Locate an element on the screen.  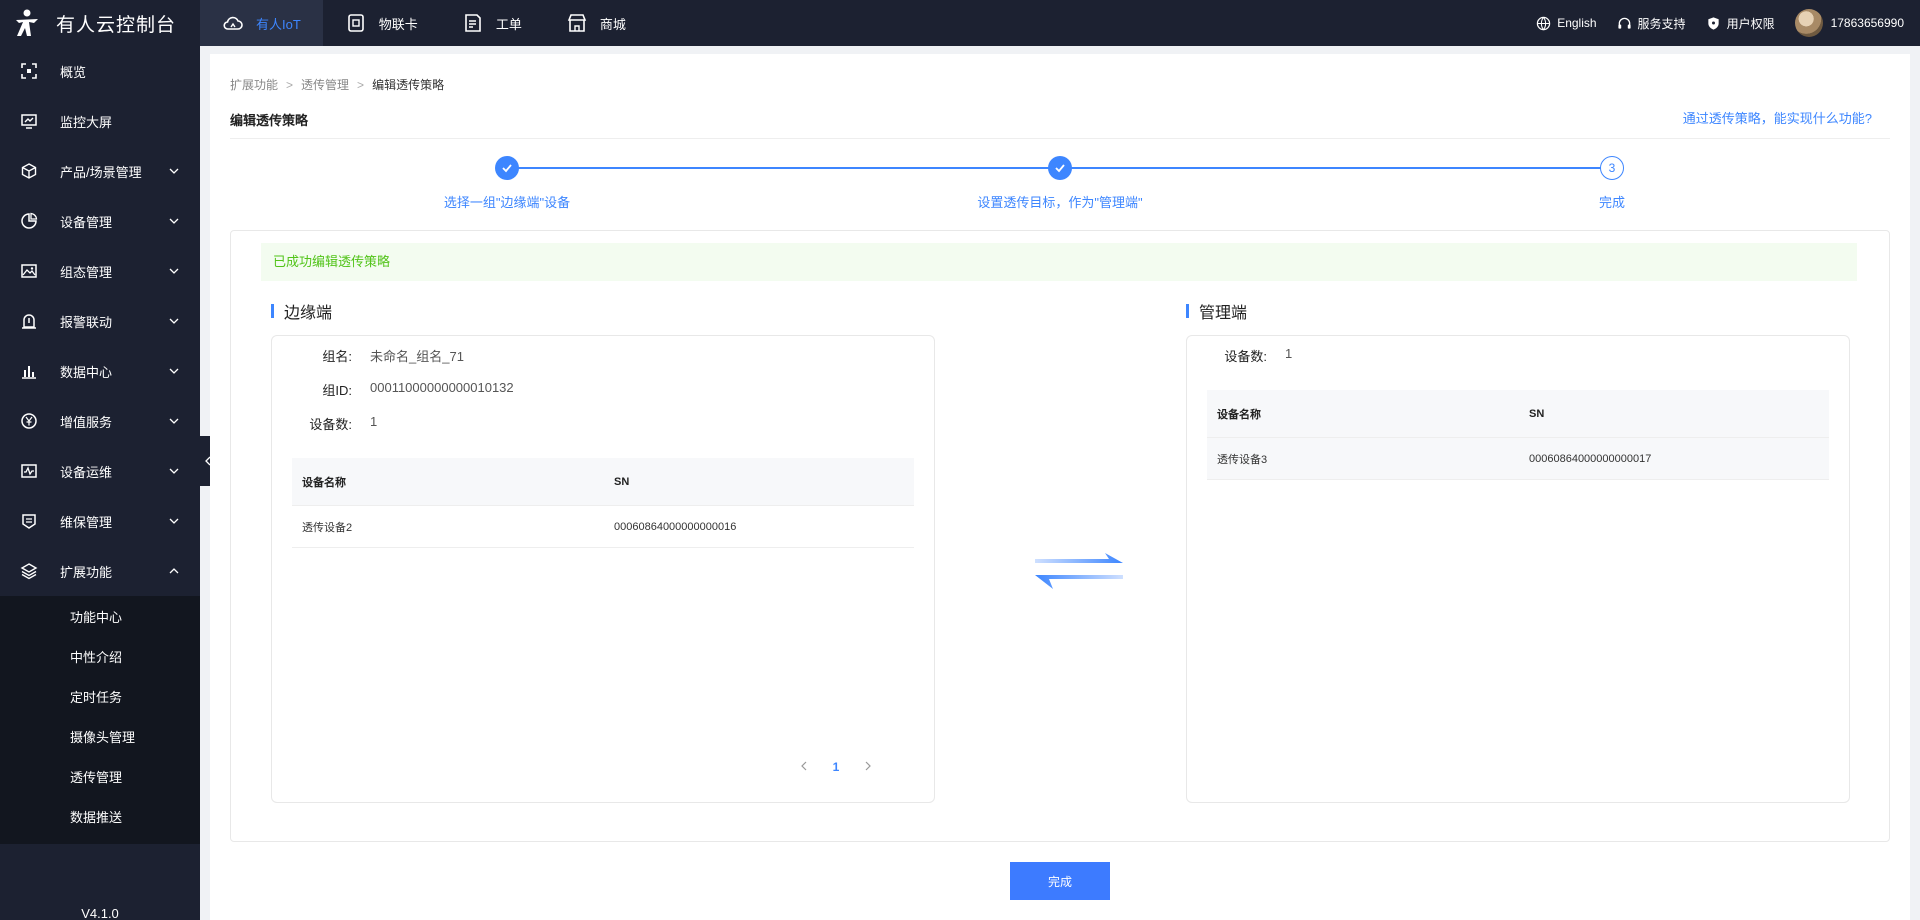
topnav-sim-card: 物联卡 is located at coordinates (381, 23).